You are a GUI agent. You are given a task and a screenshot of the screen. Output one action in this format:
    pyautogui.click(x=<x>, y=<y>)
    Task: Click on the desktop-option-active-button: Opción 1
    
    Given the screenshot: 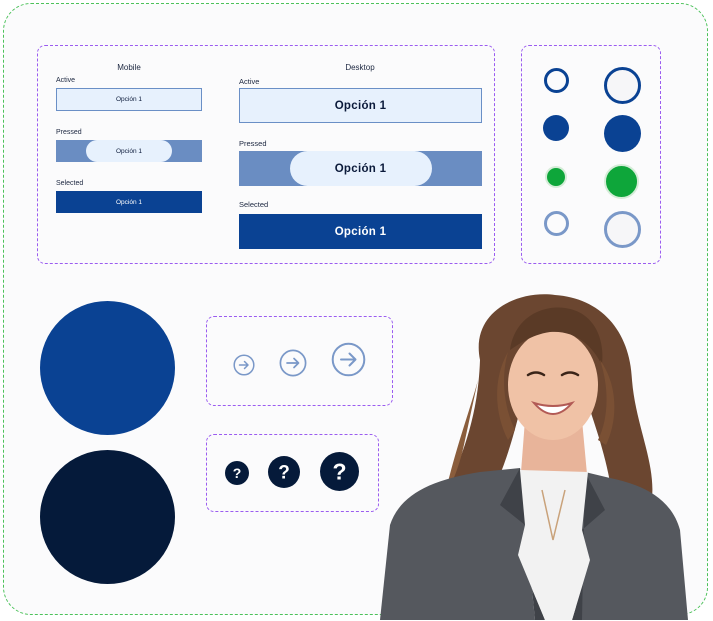 What is the action you would take?
    pyautogui.click(x=360, y=105)
    